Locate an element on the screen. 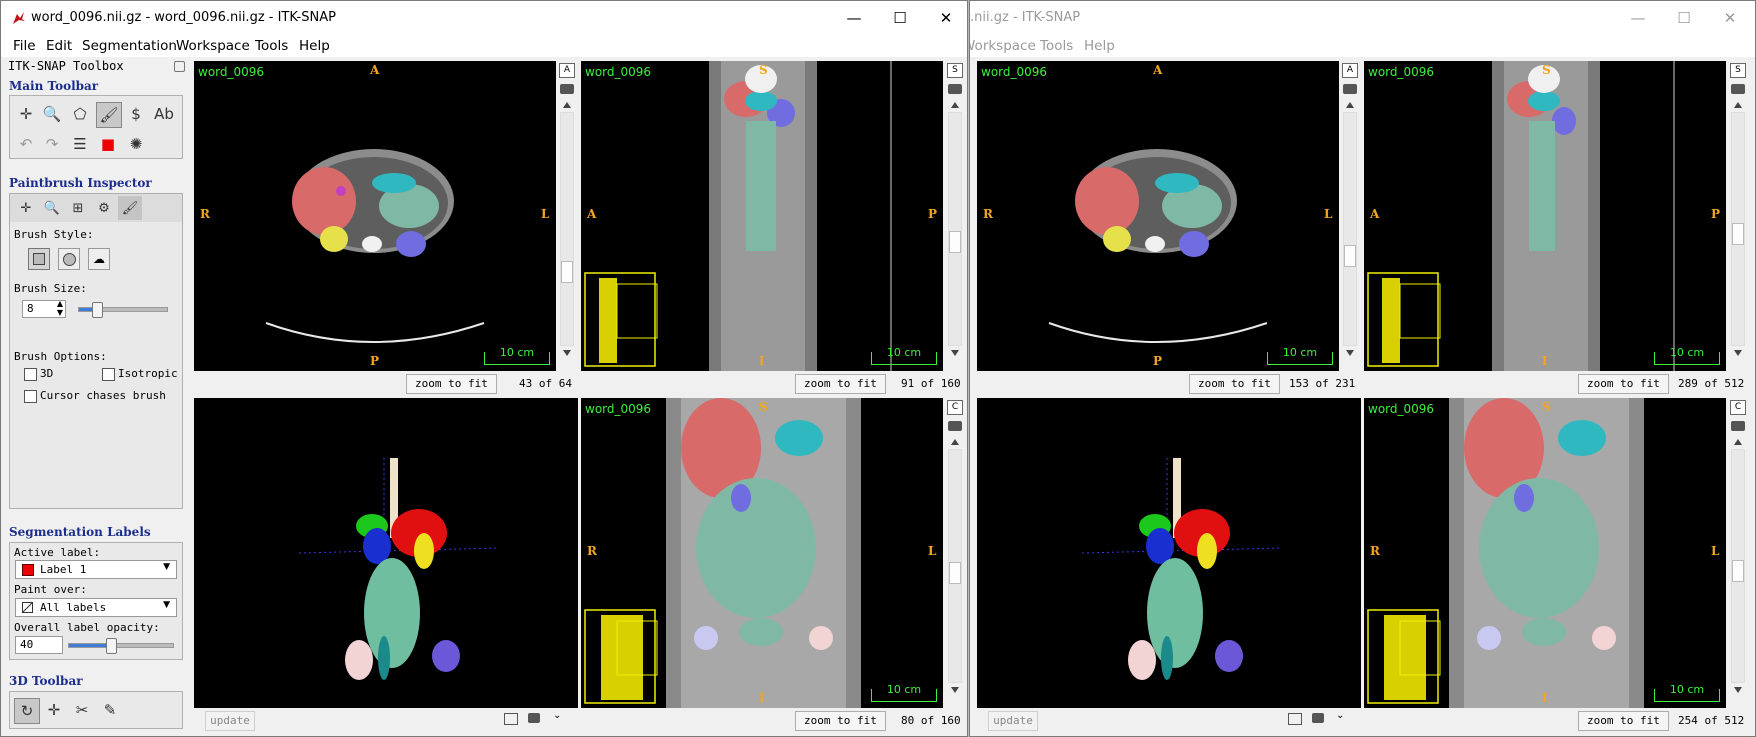 The image size is (1756, 737). opacity-slider is located at coordinates (121, 646).